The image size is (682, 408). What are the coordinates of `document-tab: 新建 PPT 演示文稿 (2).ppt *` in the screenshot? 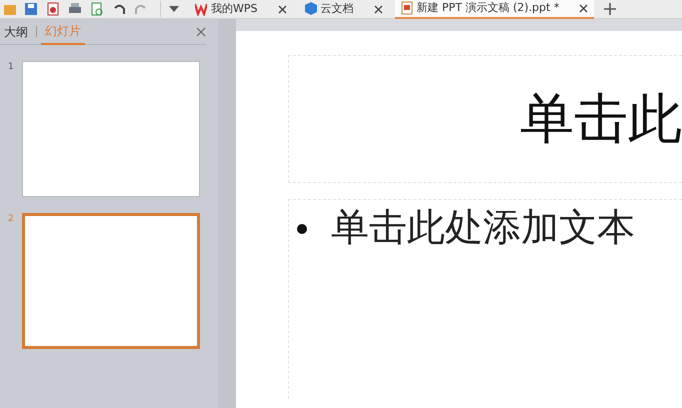 It's located at (494, 9).